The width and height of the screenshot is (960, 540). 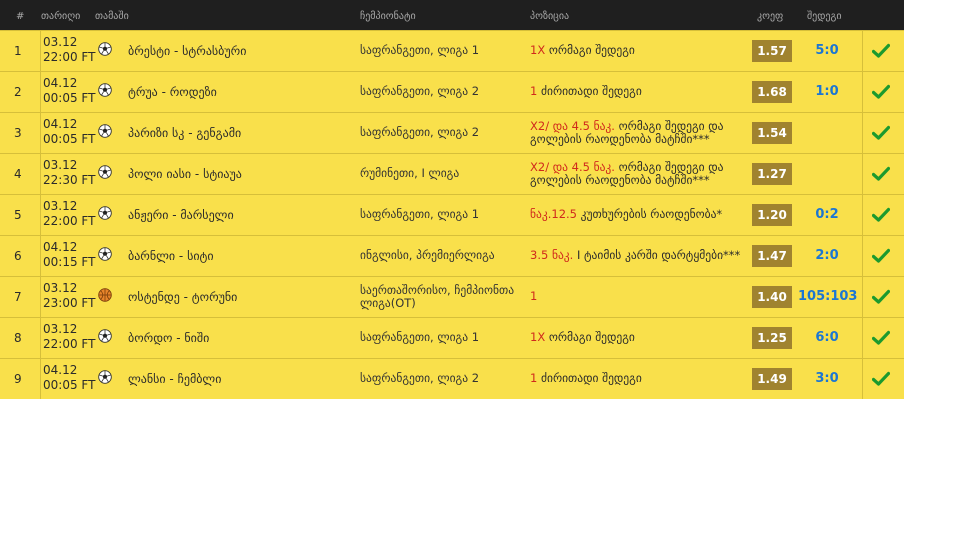 What do you see at coordinates (828, 296) in the screenshot?
I see `match-score: 105:103` at bounding box center [828, 296].